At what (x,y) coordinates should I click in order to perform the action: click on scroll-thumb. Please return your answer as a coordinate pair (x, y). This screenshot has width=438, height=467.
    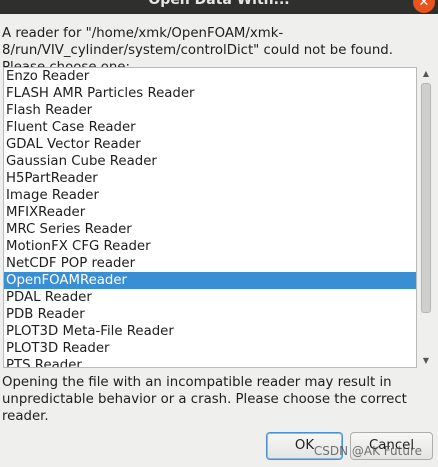
    Looking at the image, I should click on (426, 198).